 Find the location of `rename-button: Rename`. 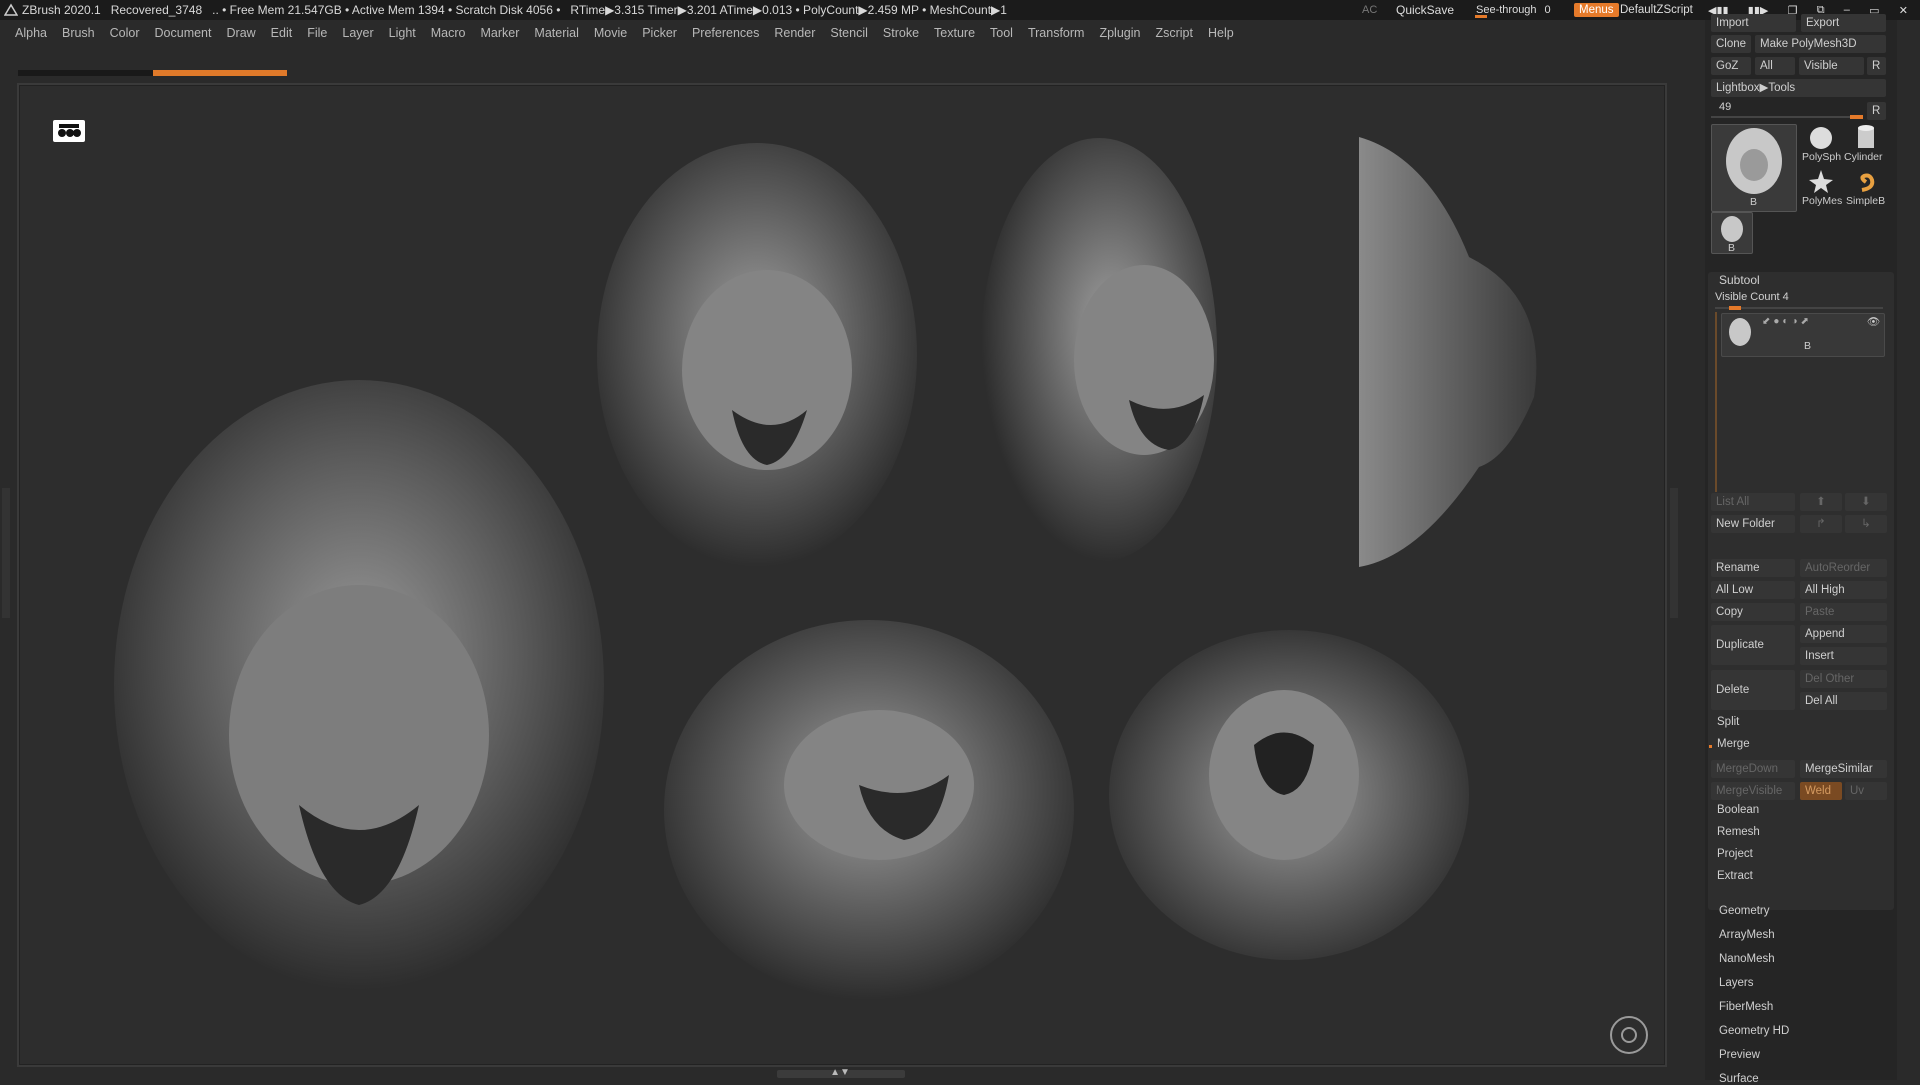

rename-button: Rename is located at coordinates (1753, 568).